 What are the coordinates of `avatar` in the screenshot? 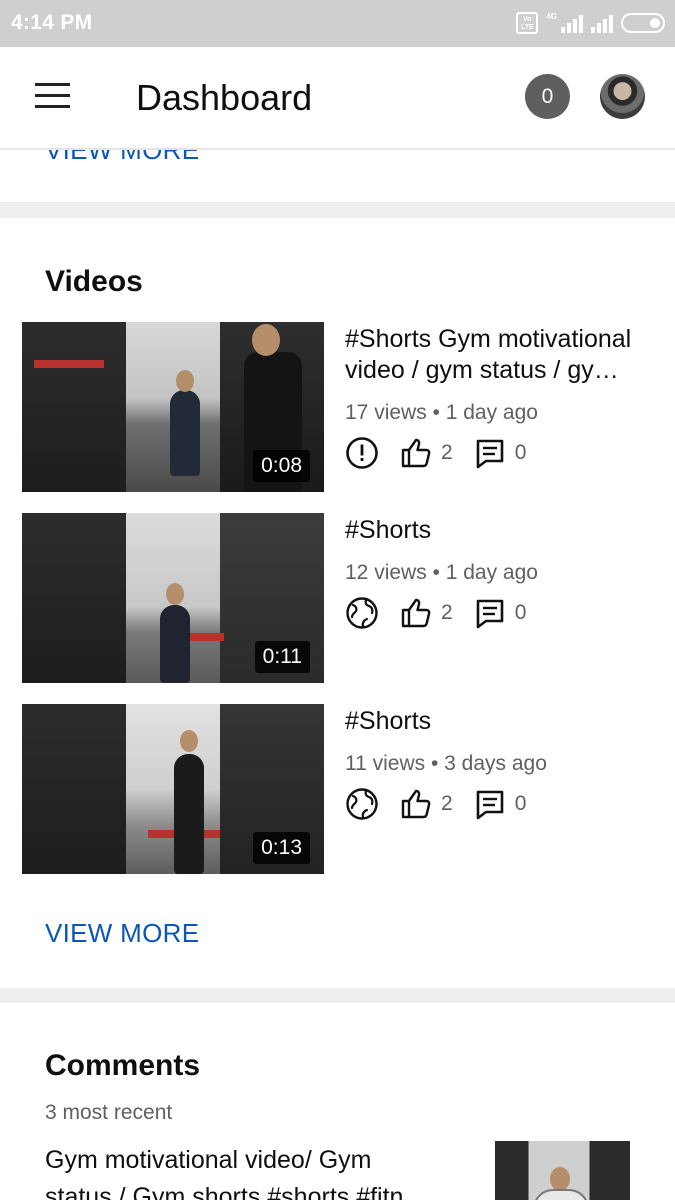 It's located at (622, 96).